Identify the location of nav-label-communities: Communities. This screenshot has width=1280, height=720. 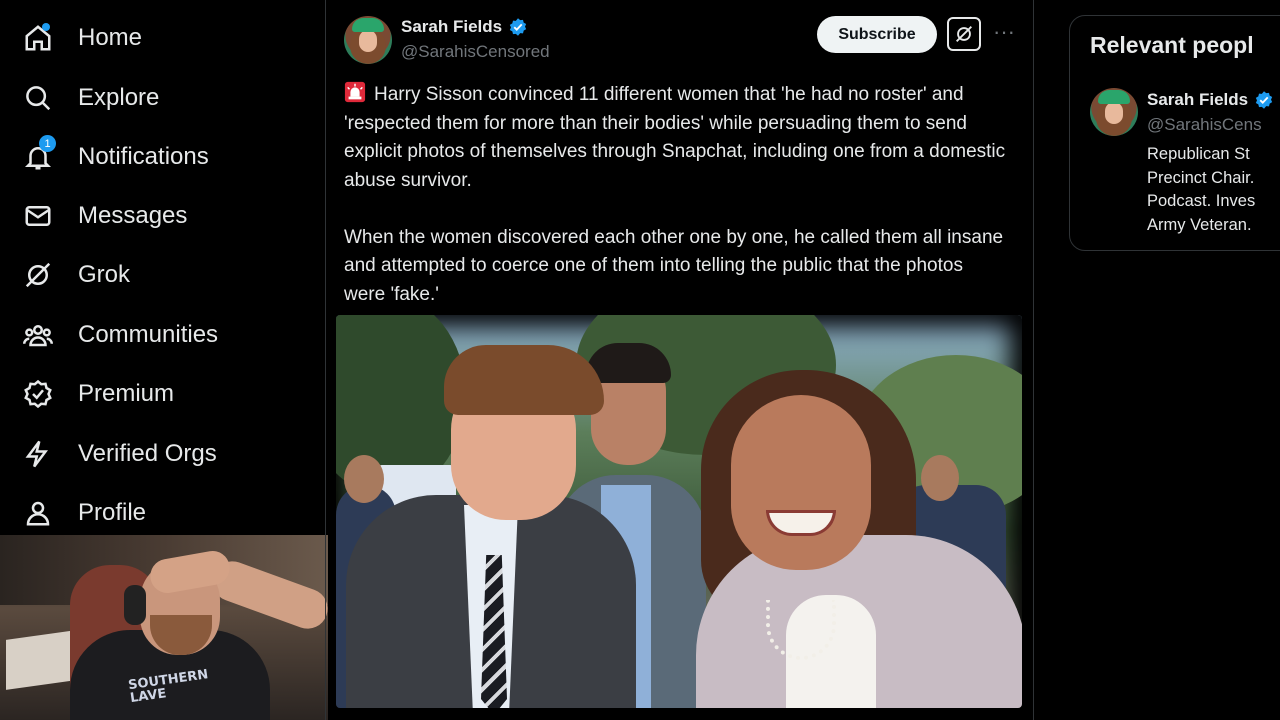
(148, 334).